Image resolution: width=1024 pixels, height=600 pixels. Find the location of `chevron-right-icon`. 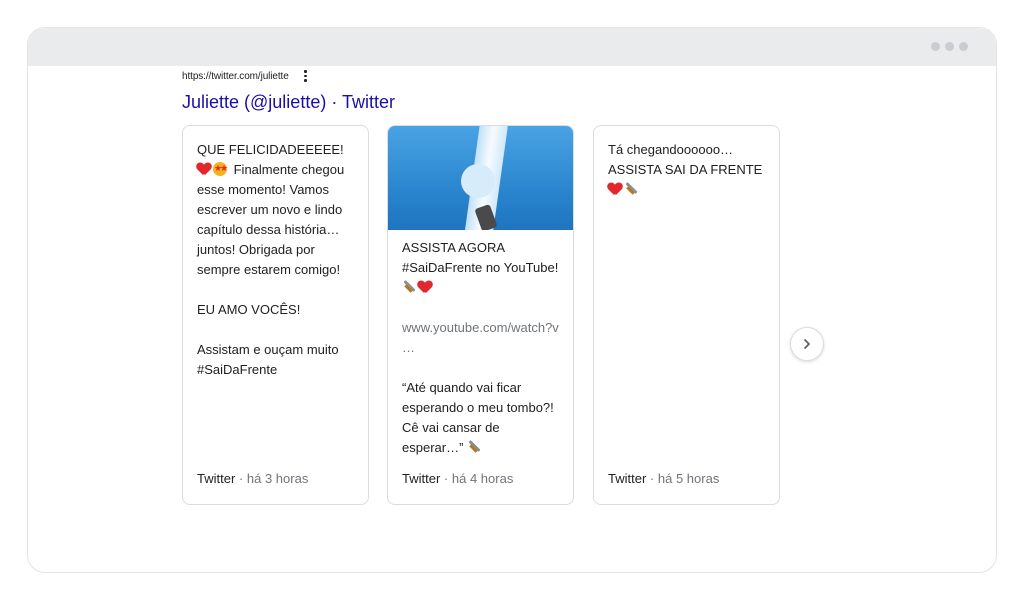

chevron-right-icon is located at coordinates (807, 344).